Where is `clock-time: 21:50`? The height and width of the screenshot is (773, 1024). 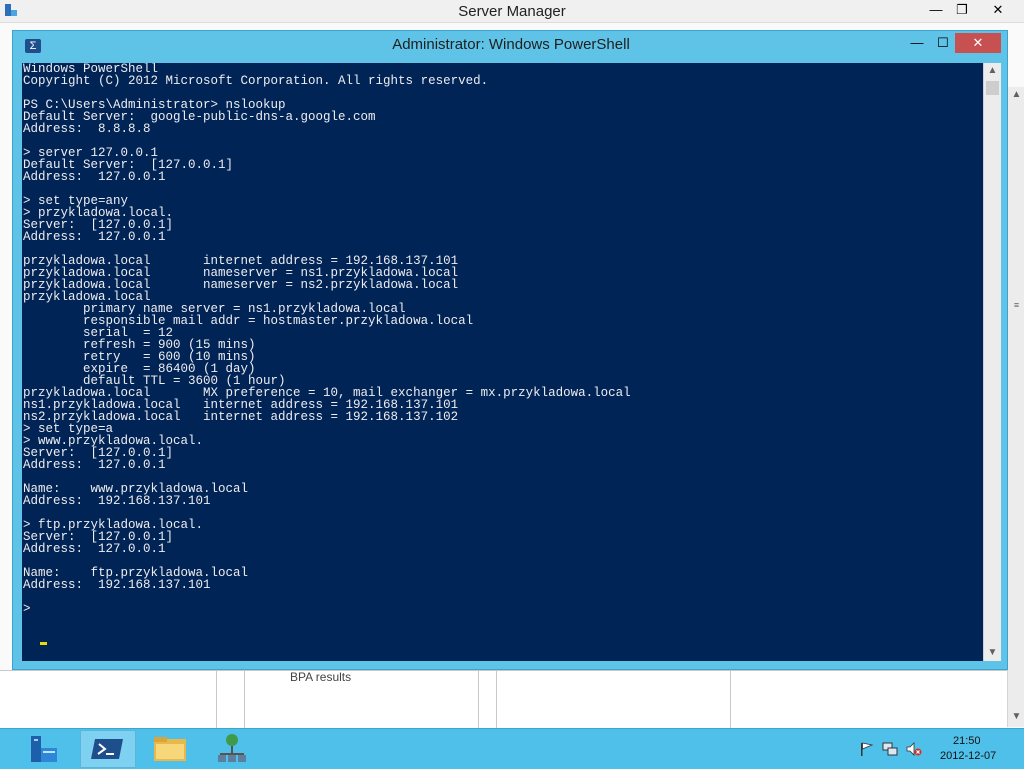 clock-time: 21:50 is located at coordinates (967, 741).